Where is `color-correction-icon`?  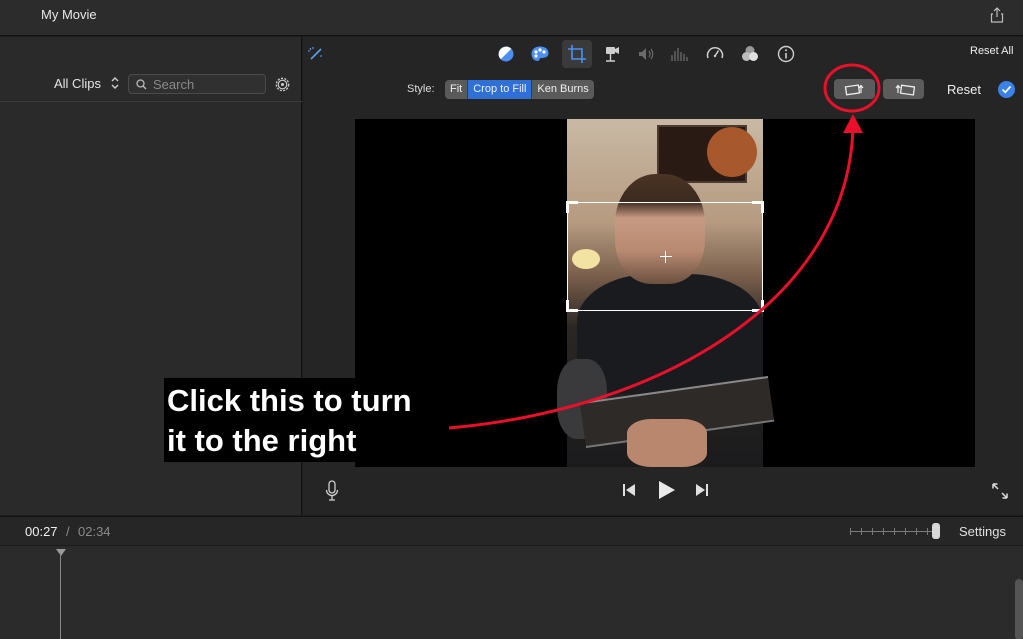 color-correction-icon is located at coordinates (540, 53).